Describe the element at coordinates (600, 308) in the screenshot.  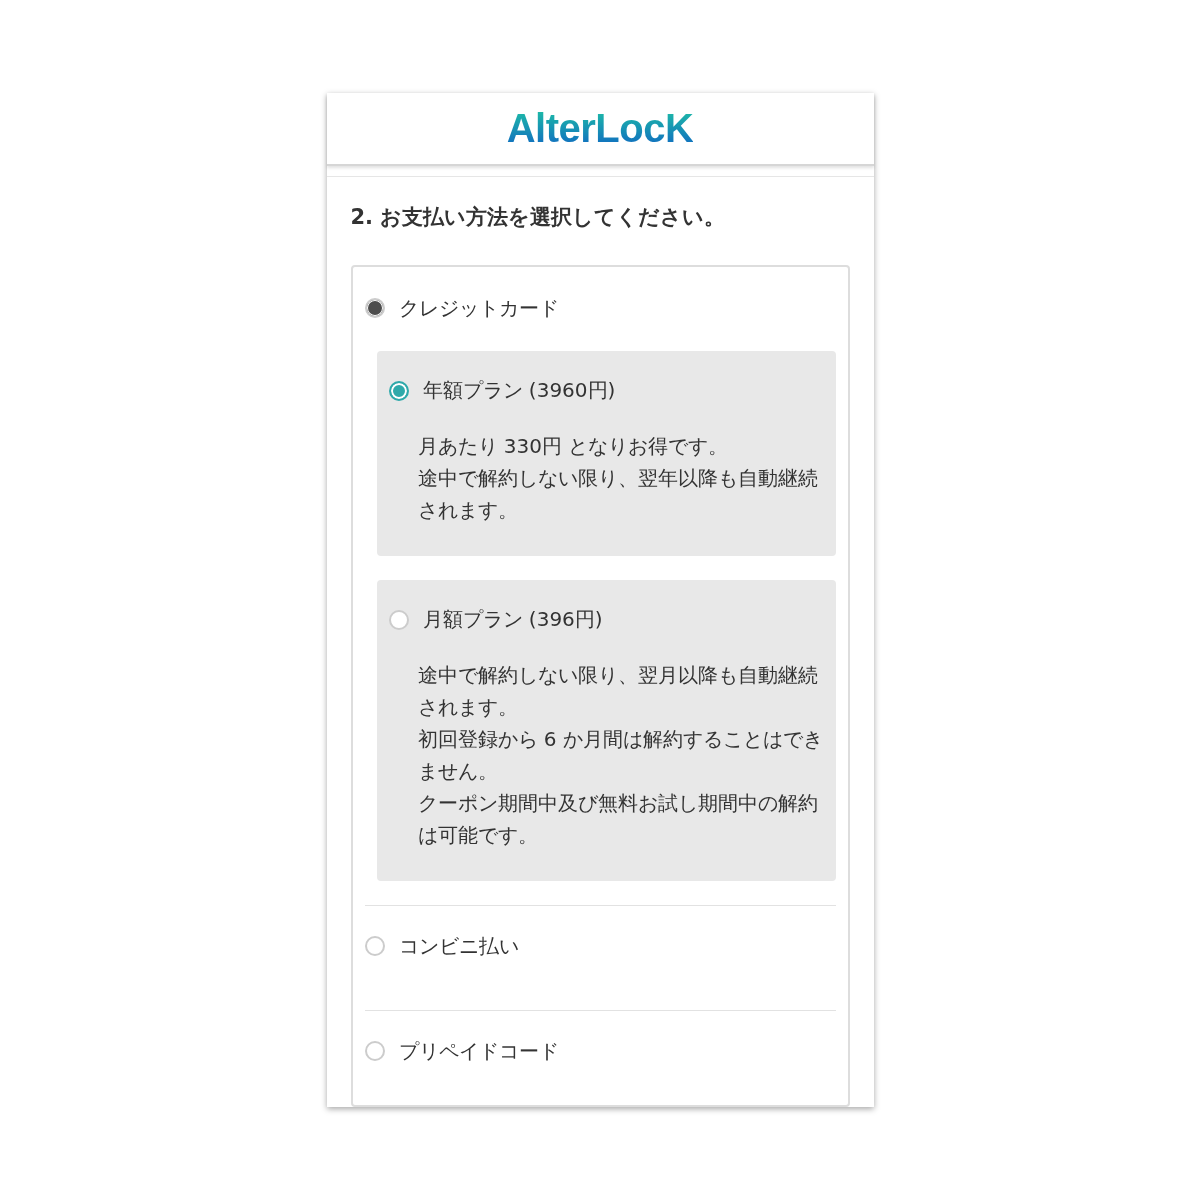
I see `payment-option: クレジットカード` at that location.